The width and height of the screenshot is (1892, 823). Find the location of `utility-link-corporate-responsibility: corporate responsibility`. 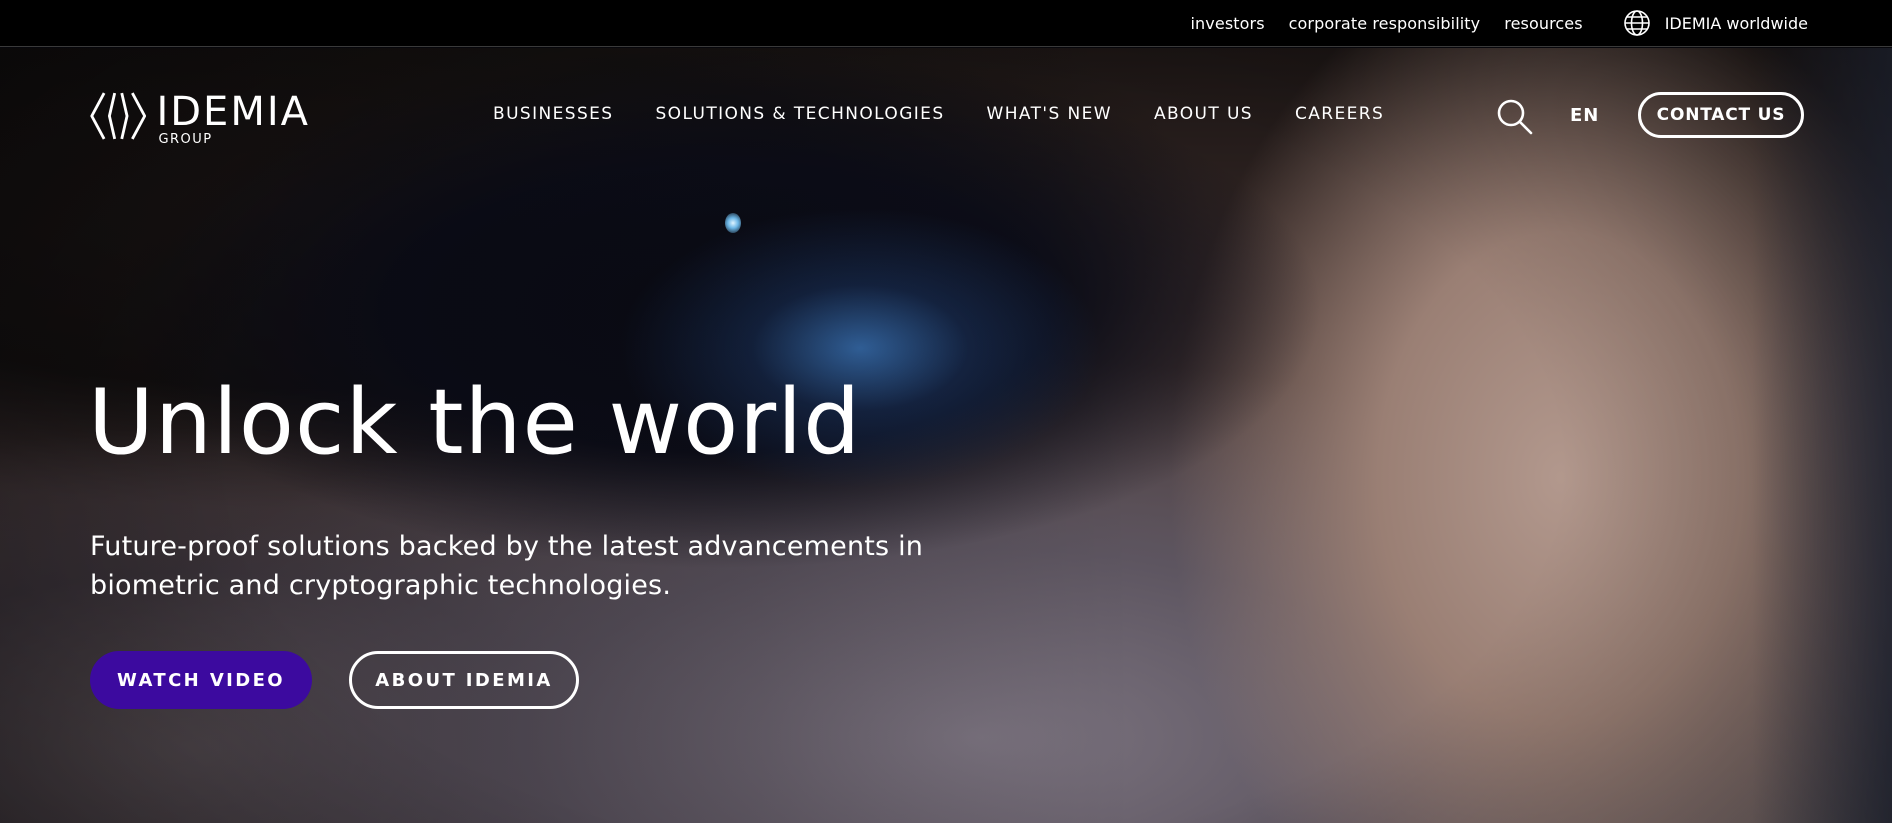

utility-link-corporate-responsibility: corporate responsibility is located at coordinates (1385, 23).